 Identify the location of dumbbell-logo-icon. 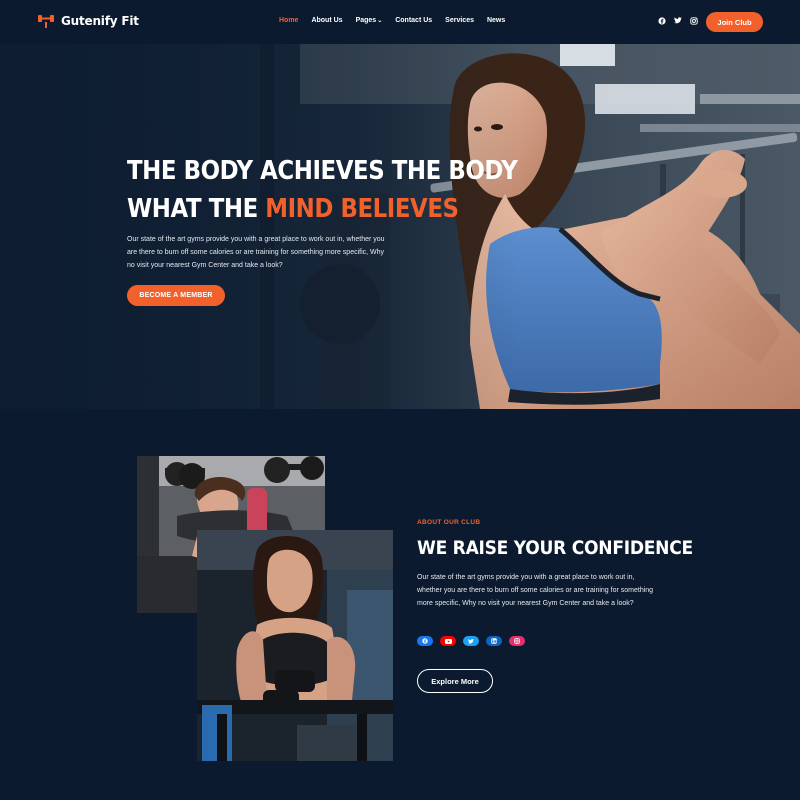
(46, 21).